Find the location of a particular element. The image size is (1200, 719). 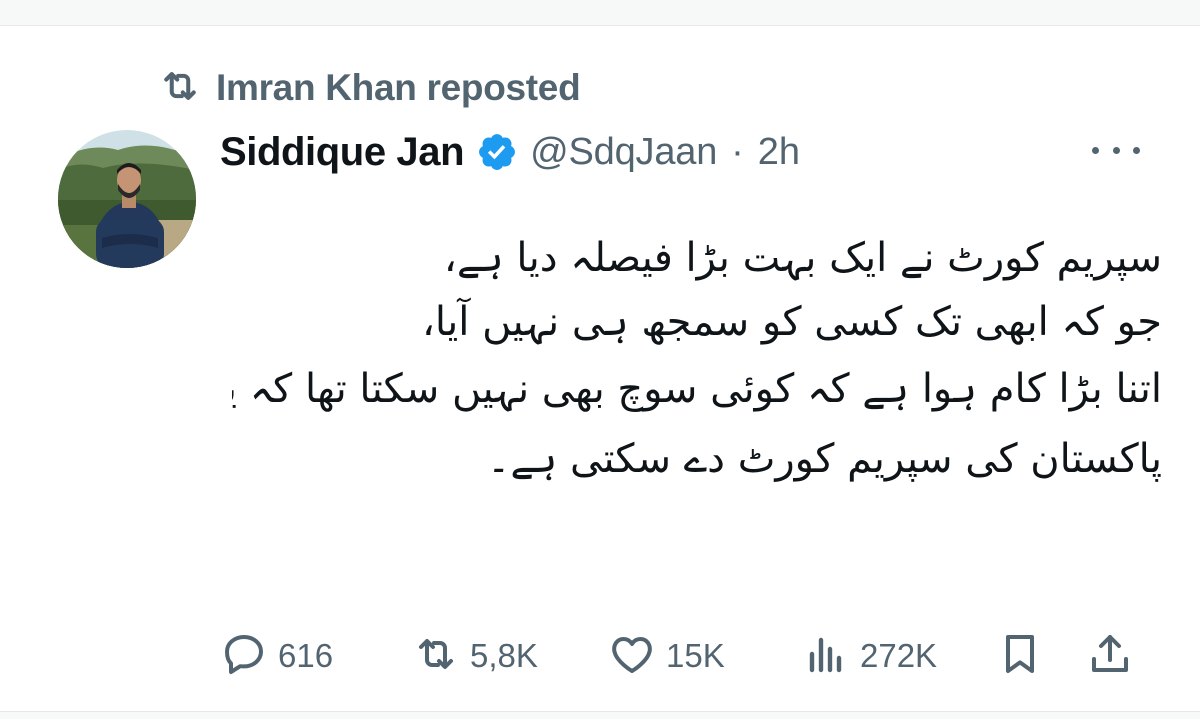

verified-badge-icon is located at coordinates (497, 152).